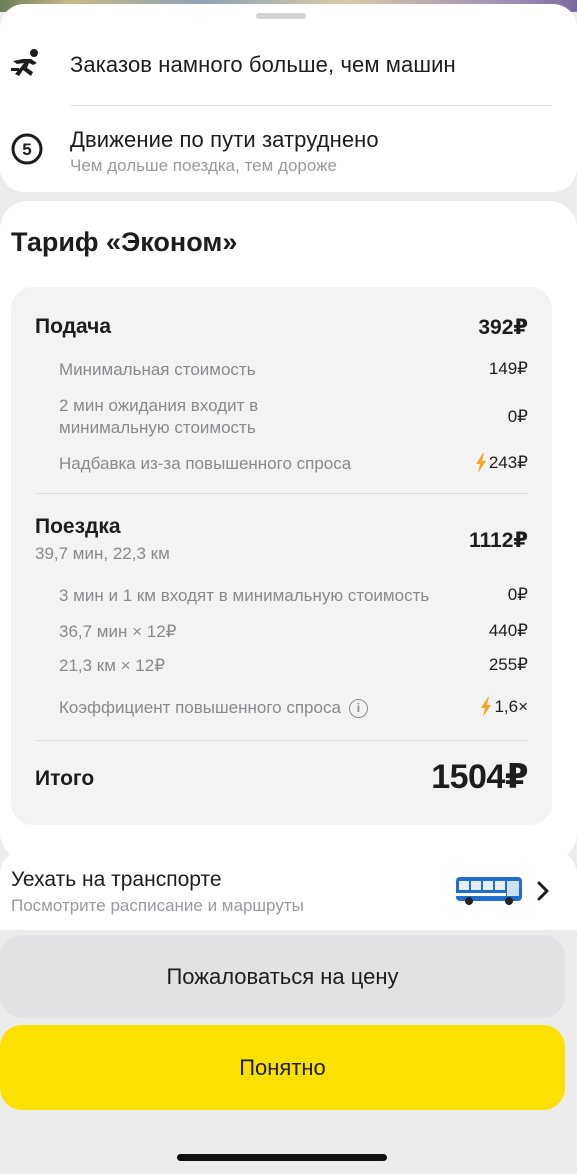 Image resolution: width=577 pixels, height=1174 pixels. Describe the element at coordinates (498, 540) in the screenshot. I see `trip-value: 1112₽` at that location.